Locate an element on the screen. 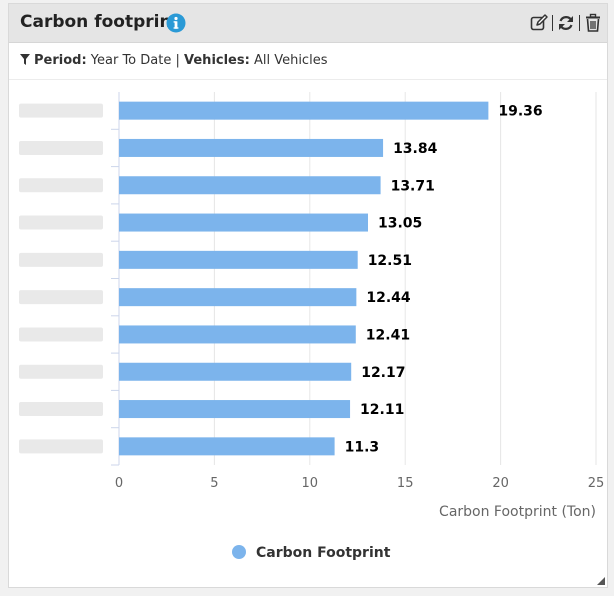  legend-marker is located at coordinates (239, 552).